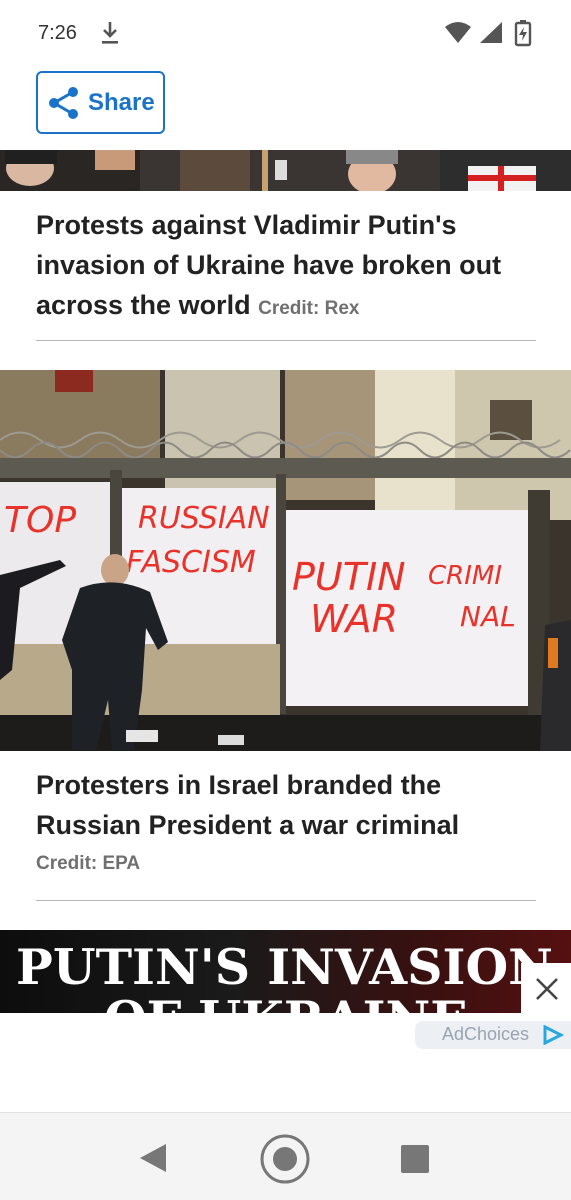  I want to click on ad-banner: PUTIN'S INVASION OF UKRAINE, so click(285, 971).